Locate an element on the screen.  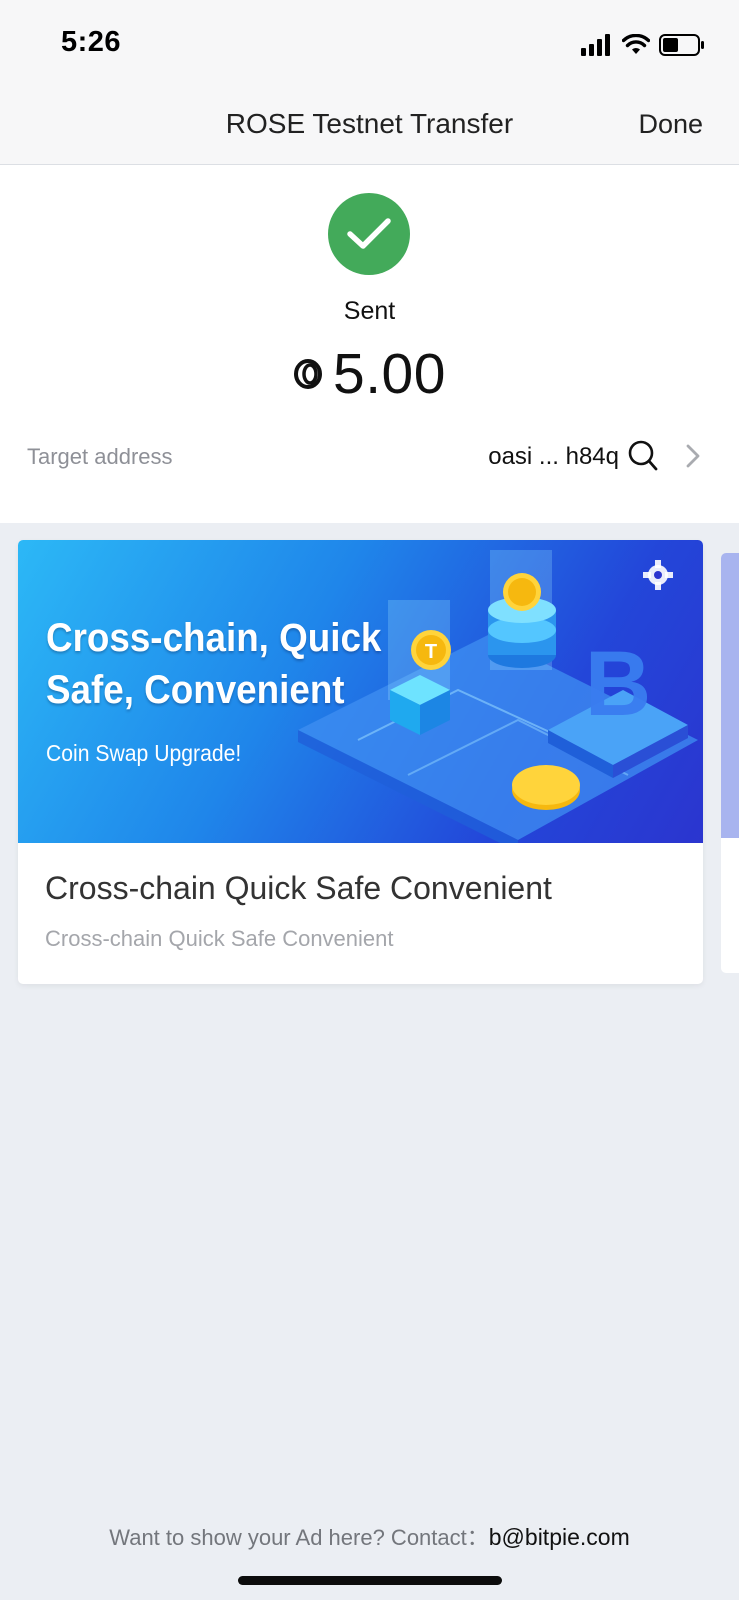
ad-subtitle: Cross-chain Quick Safe Convenient is located at coordinates (219, 938).